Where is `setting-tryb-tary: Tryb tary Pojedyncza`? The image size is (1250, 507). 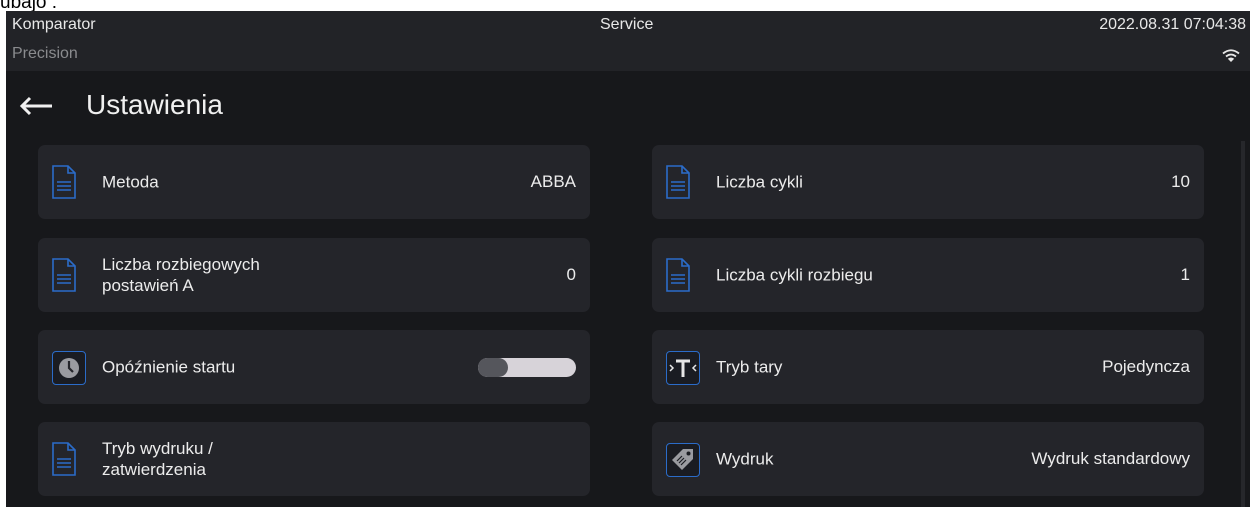 setting-tryb-tary: Tryb tary Pojedyncza is located at coordinates (928, 367).